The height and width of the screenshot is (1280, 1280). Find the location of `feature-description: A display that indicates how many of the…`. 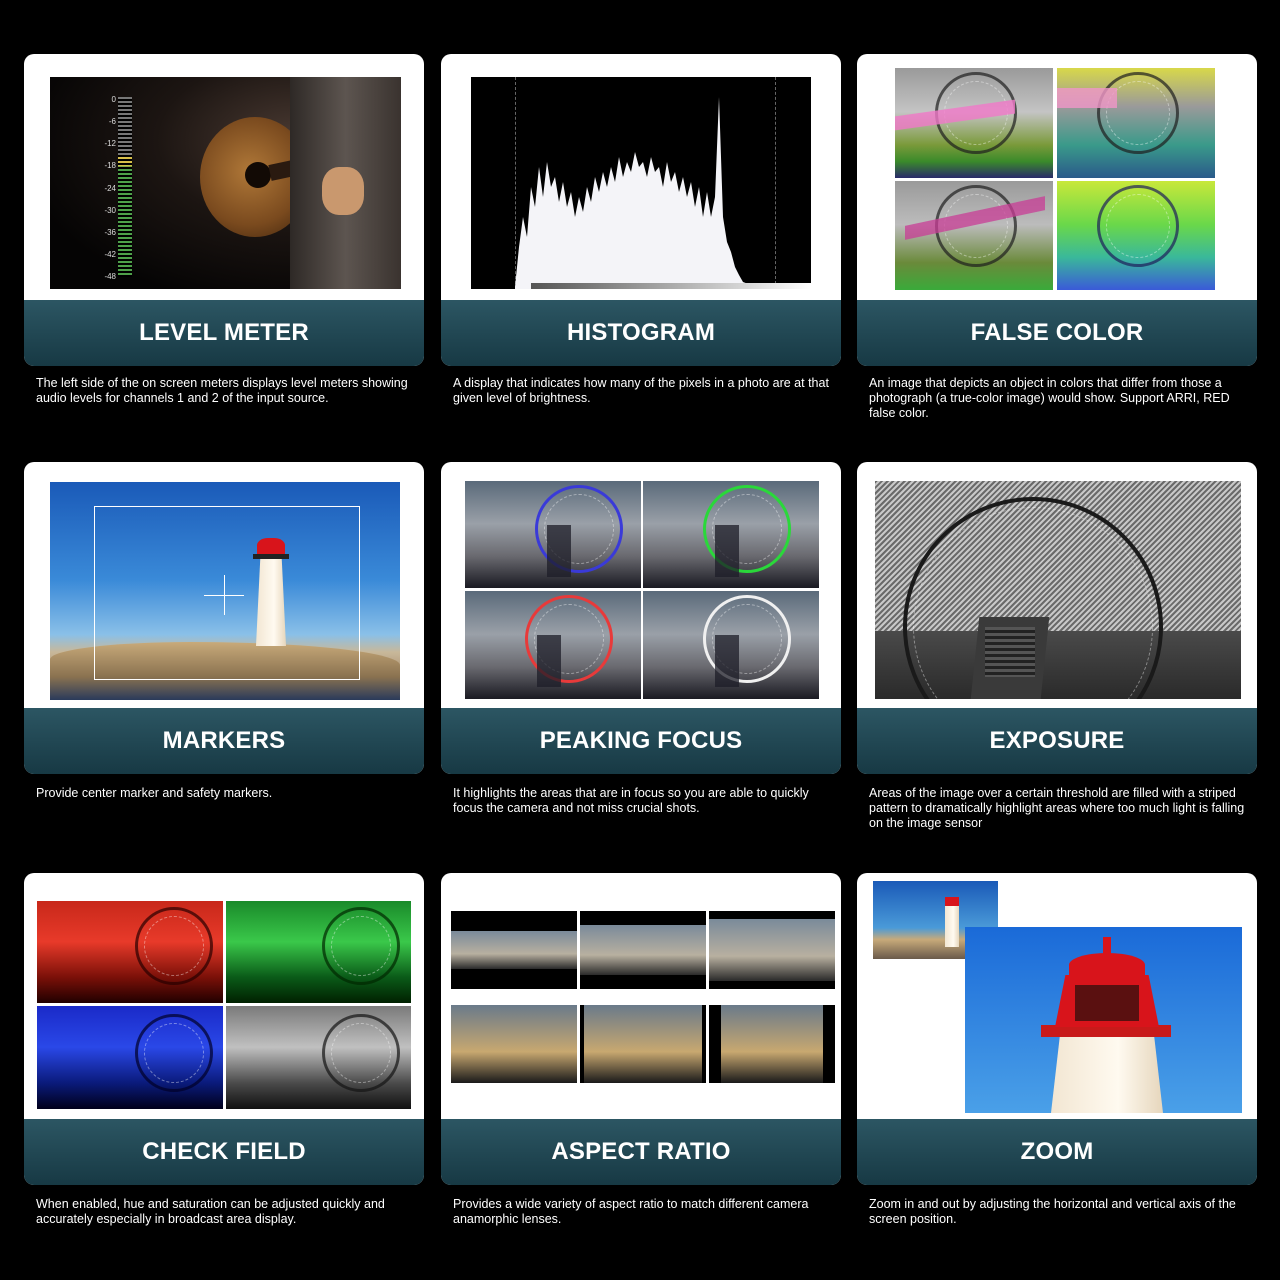

feature-description: A display that indicates how many of the… is located at coordinates (641, 390).